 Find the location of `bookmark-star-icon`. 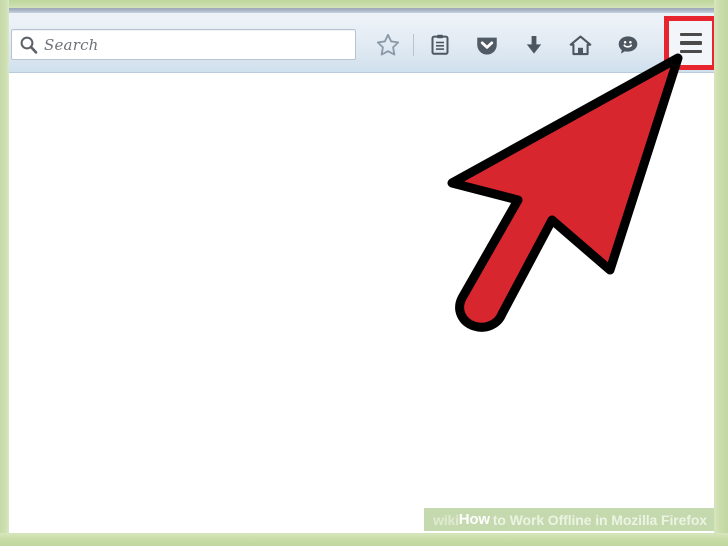

bookmark-star-icon is located at coordinates (387, 45).